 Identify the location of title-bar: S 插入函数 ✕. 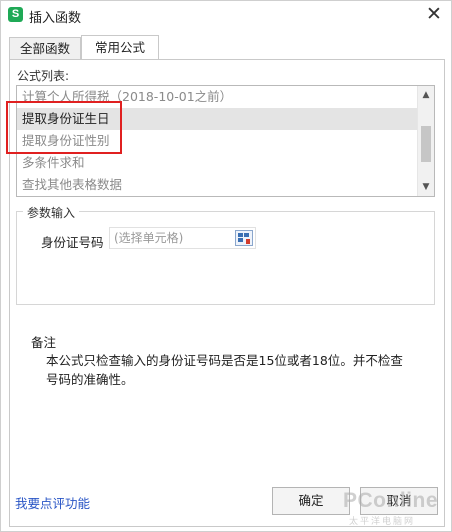
(226, 15).